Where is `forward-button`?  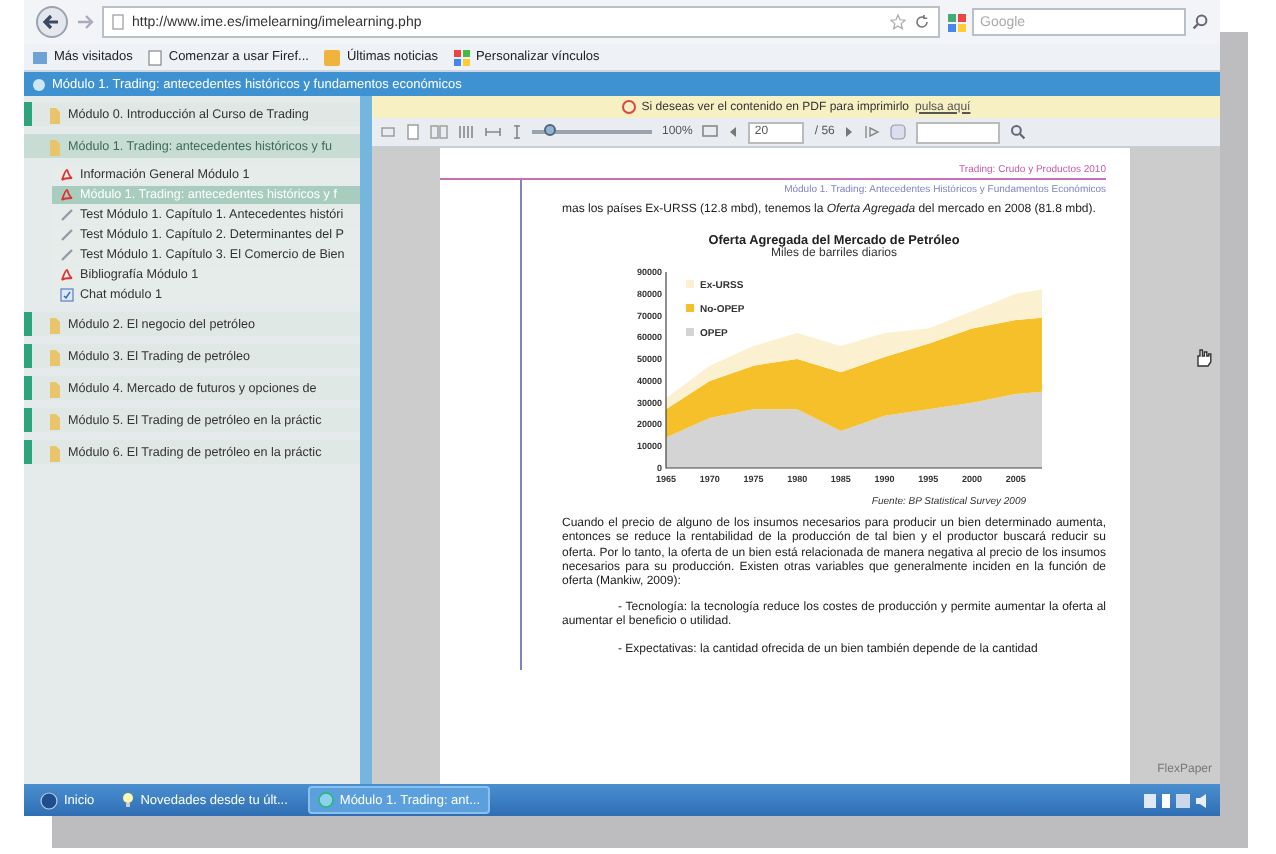
forward-button is located at coordinates (85, 22).